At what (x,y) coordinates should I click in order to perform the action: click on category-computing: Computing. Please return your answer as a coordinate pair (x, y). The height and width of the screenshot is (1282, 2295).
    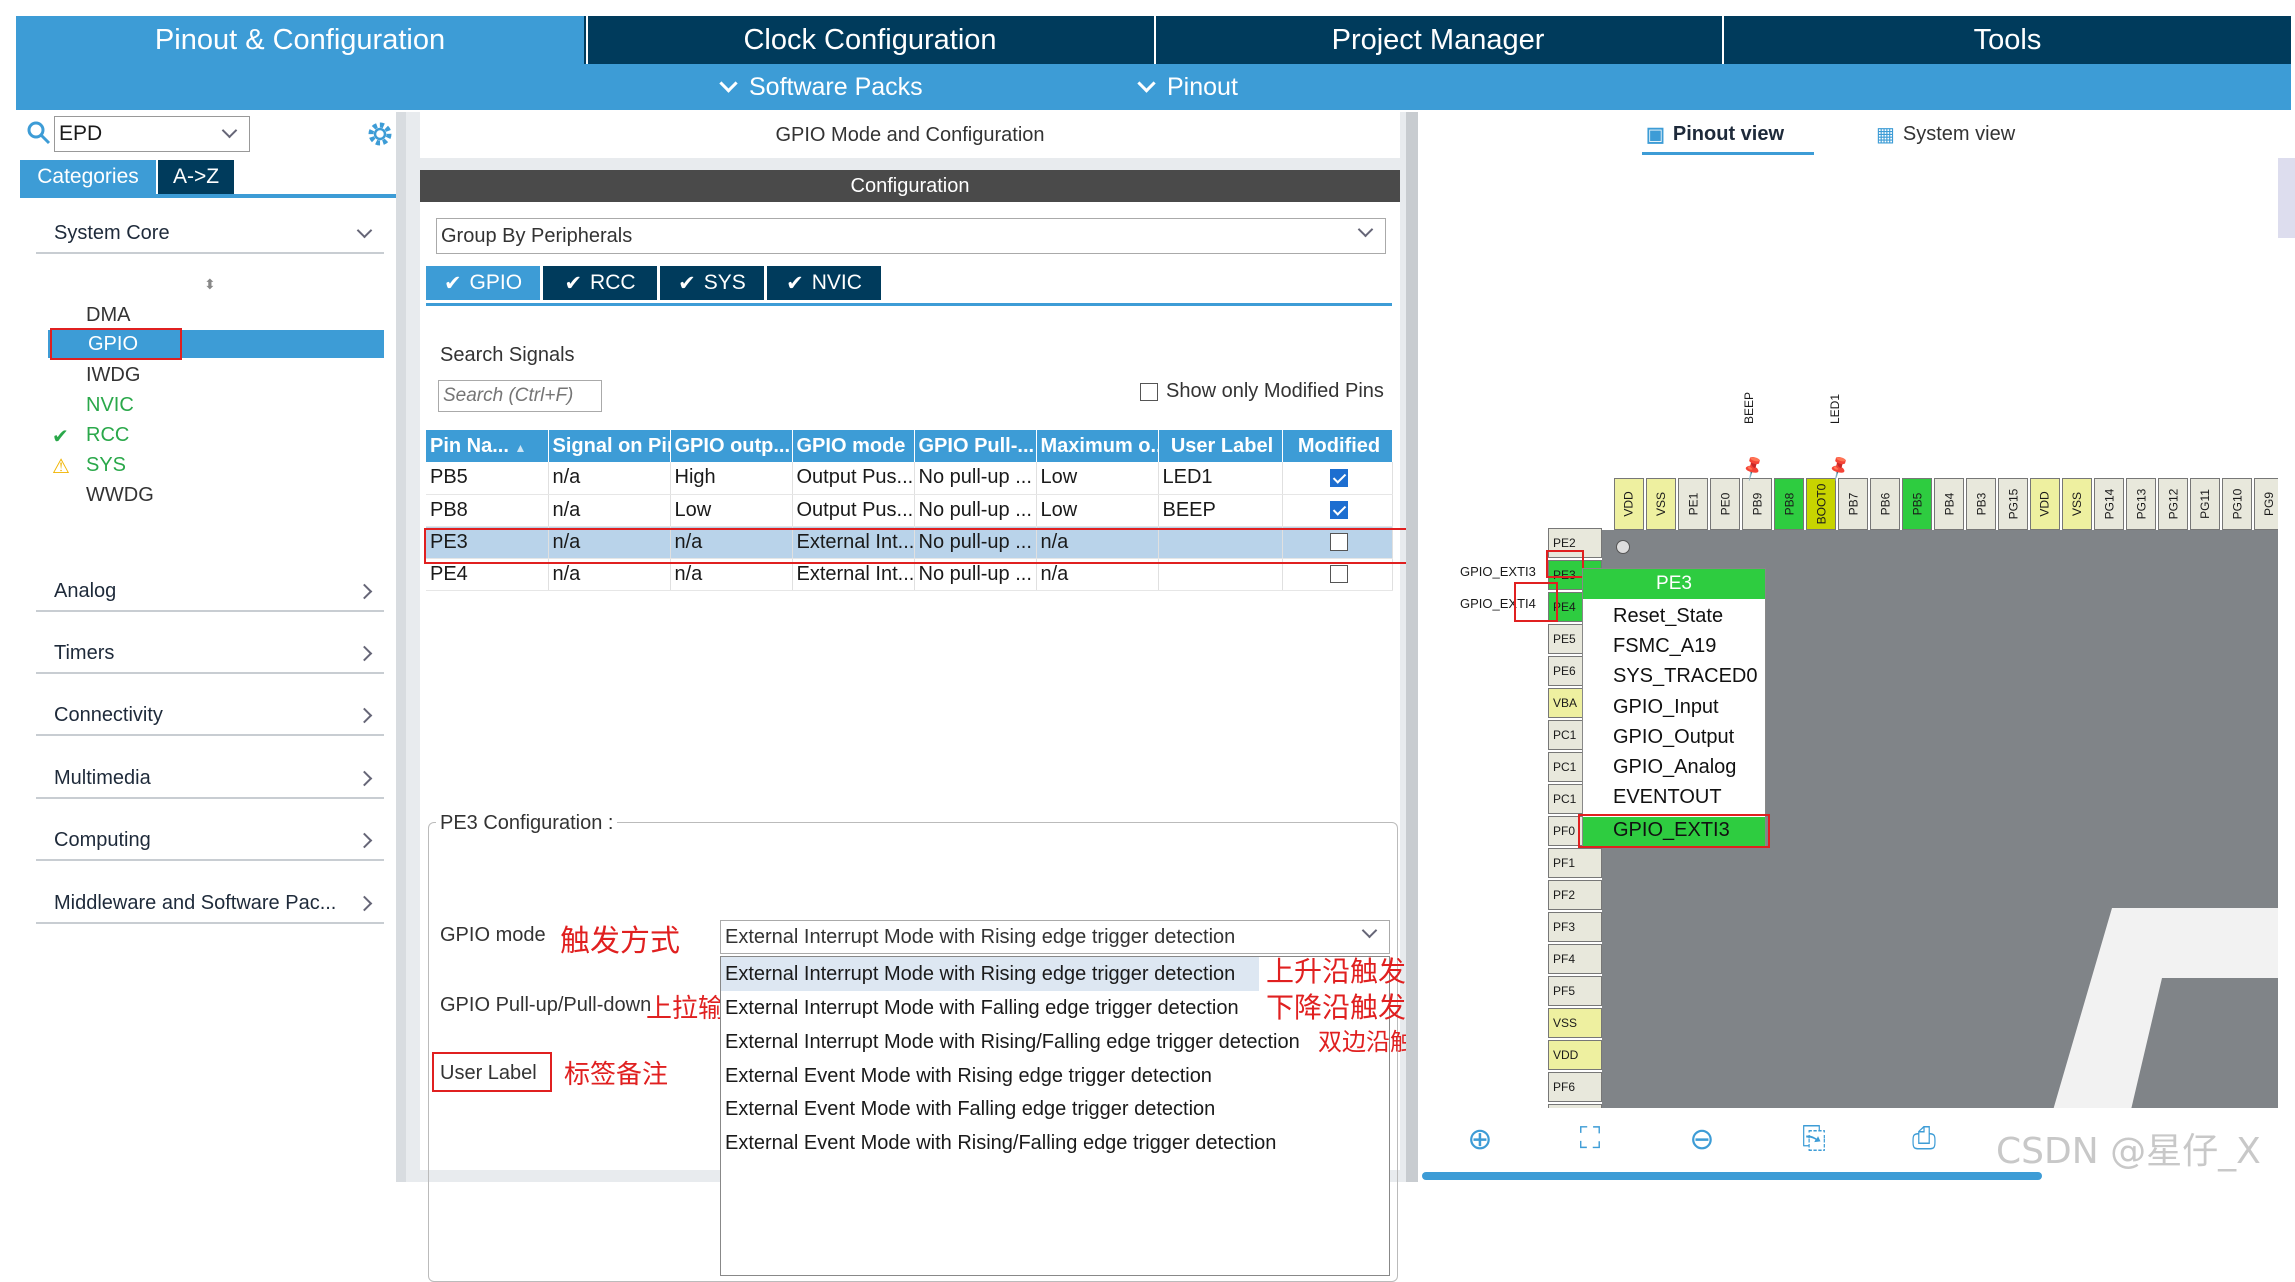
    Looking at the image, I should click on (210, 841).